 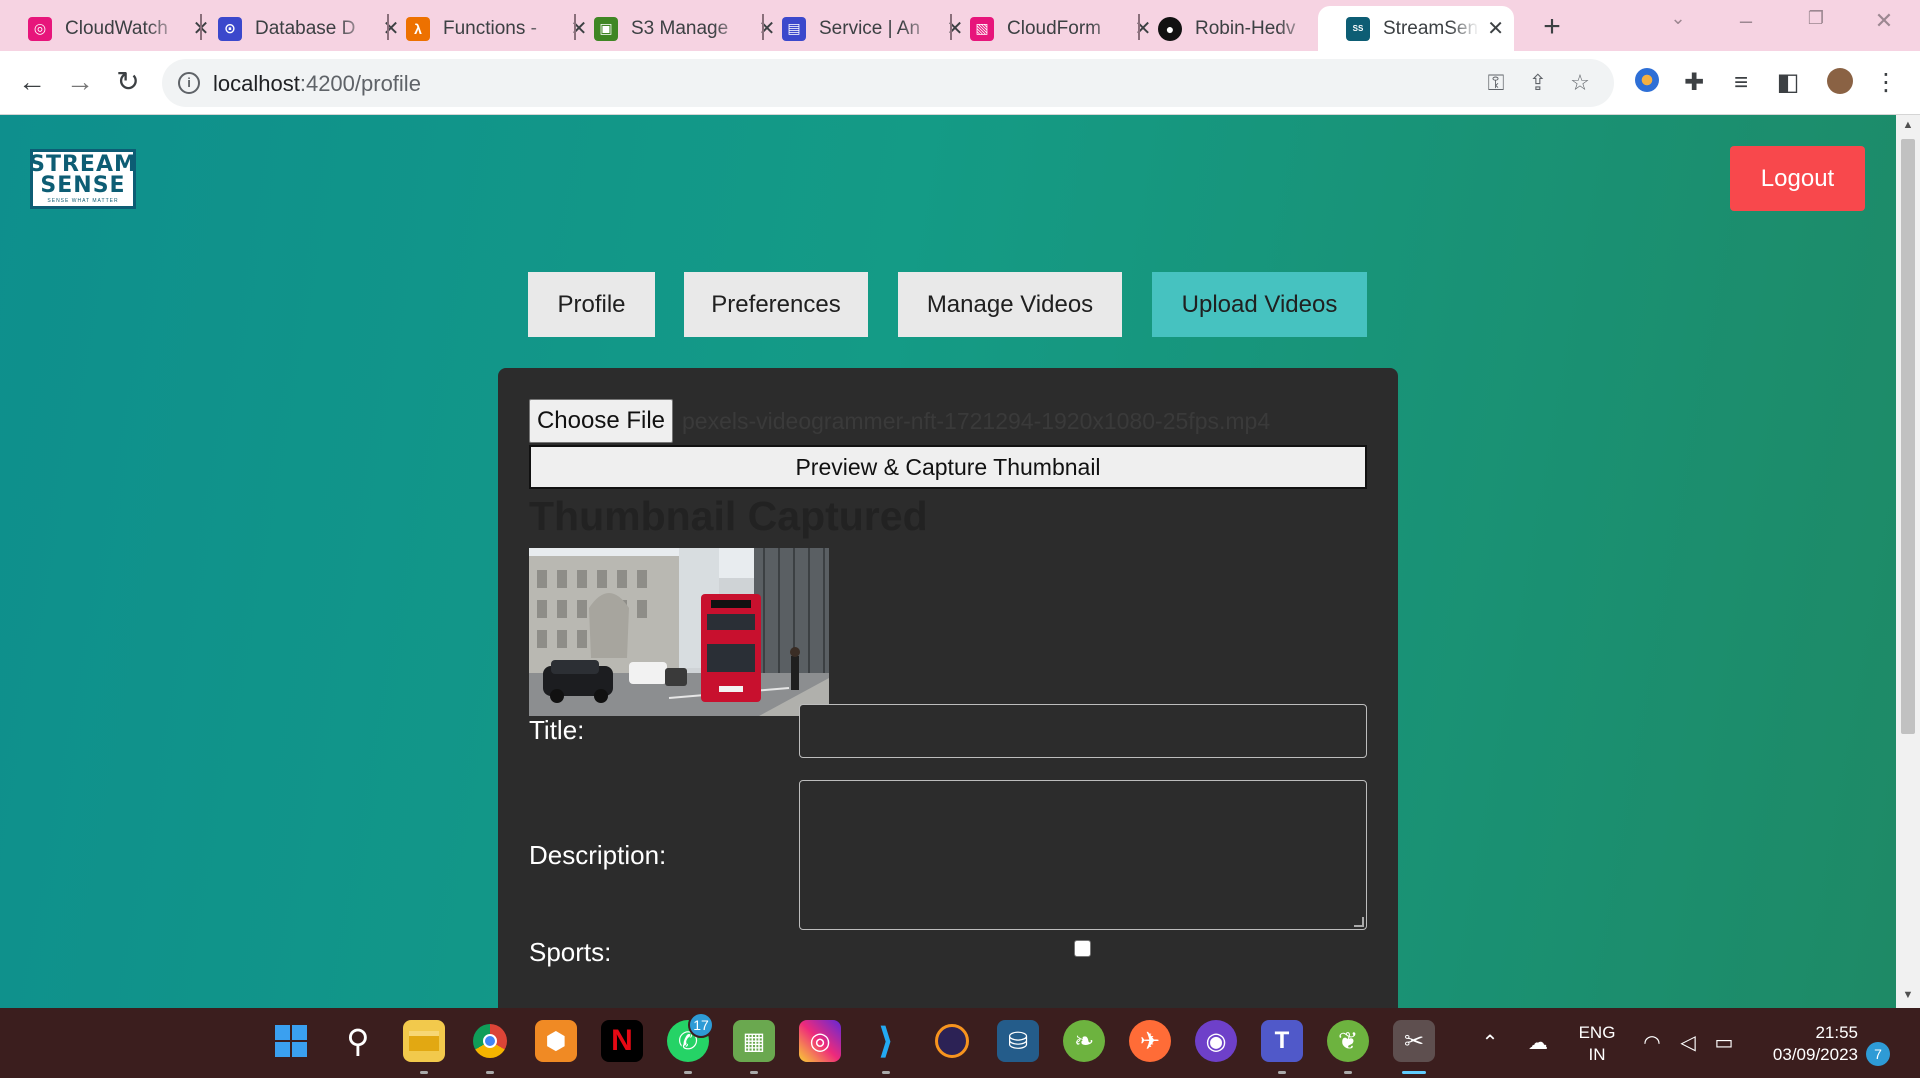 I want to click on side-panel-icon: ◧, so click(x=1788, y=84).